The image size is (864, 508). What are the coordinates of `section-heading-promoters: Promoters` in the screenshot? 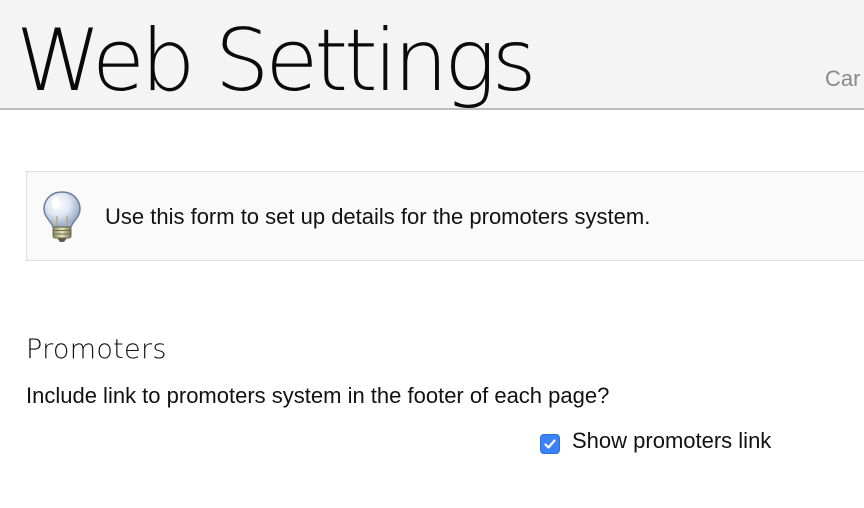 It's located at (96, 349).